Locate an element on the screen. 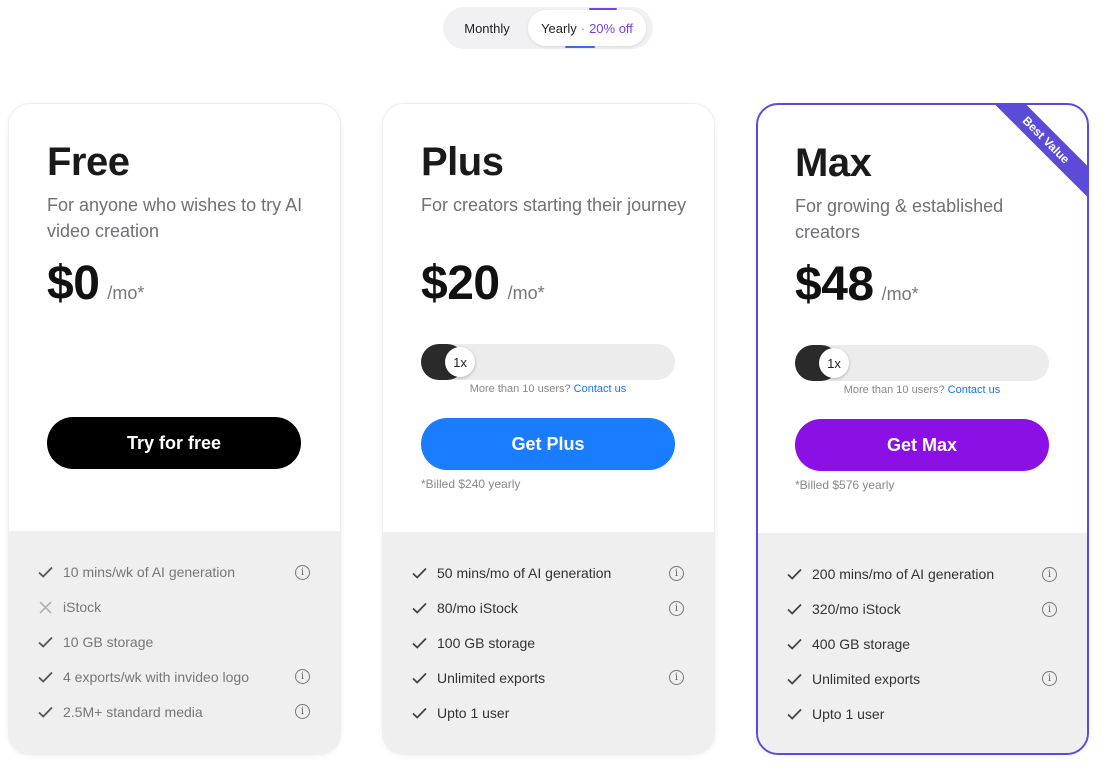 This screenshot has height=765, width=1103. plan-description: For creators starting their journey is located at coordinates (554, 205).